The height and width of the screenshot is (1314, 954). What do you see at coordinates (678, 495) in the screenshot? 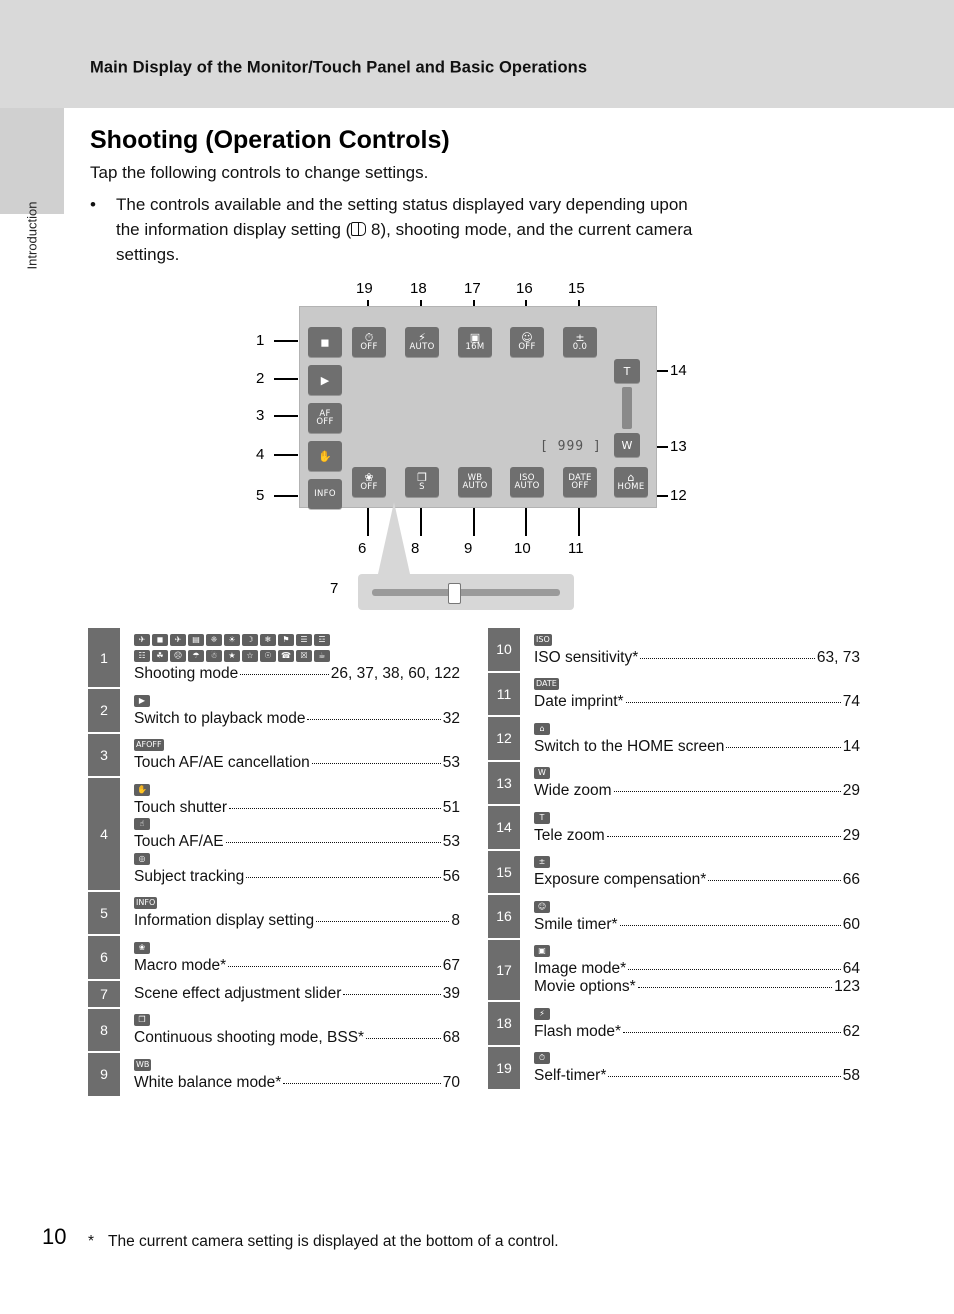
I see `callout-12: 12` at bounding box center [678, 495].